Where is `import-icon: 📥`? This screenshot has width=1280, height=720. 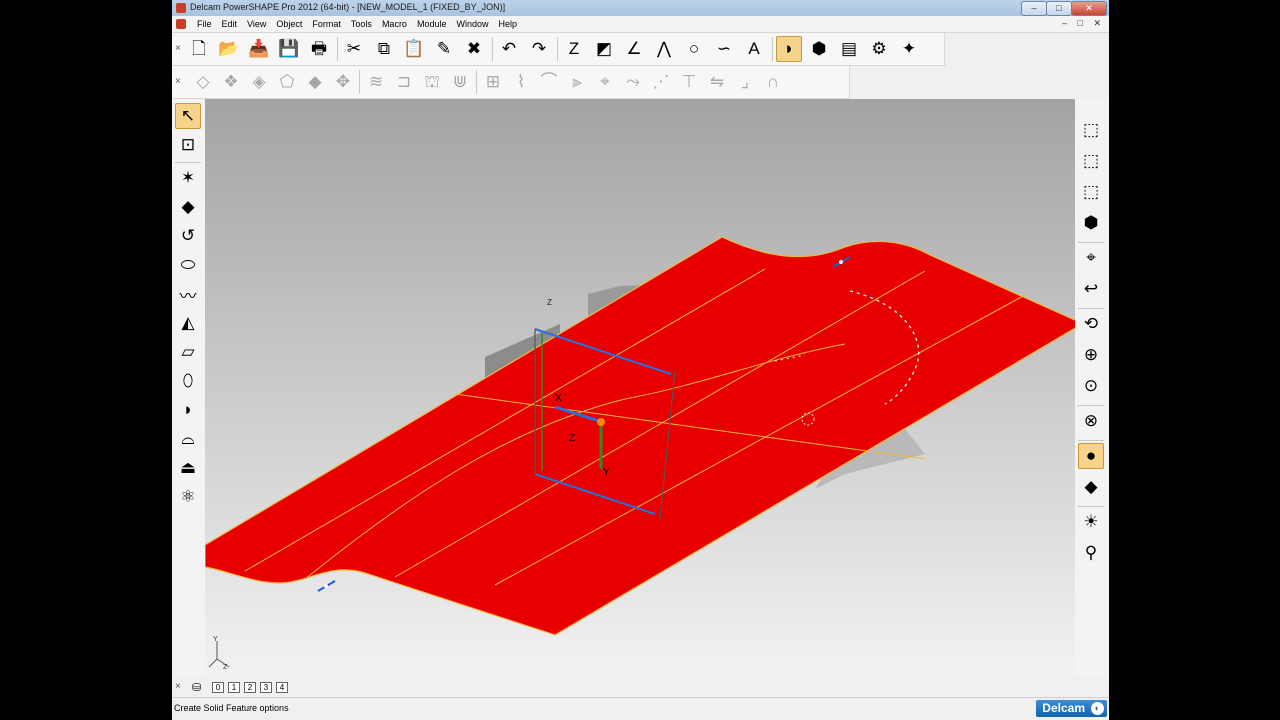 import-icon: 📥 is located at coordinates (259, 49).